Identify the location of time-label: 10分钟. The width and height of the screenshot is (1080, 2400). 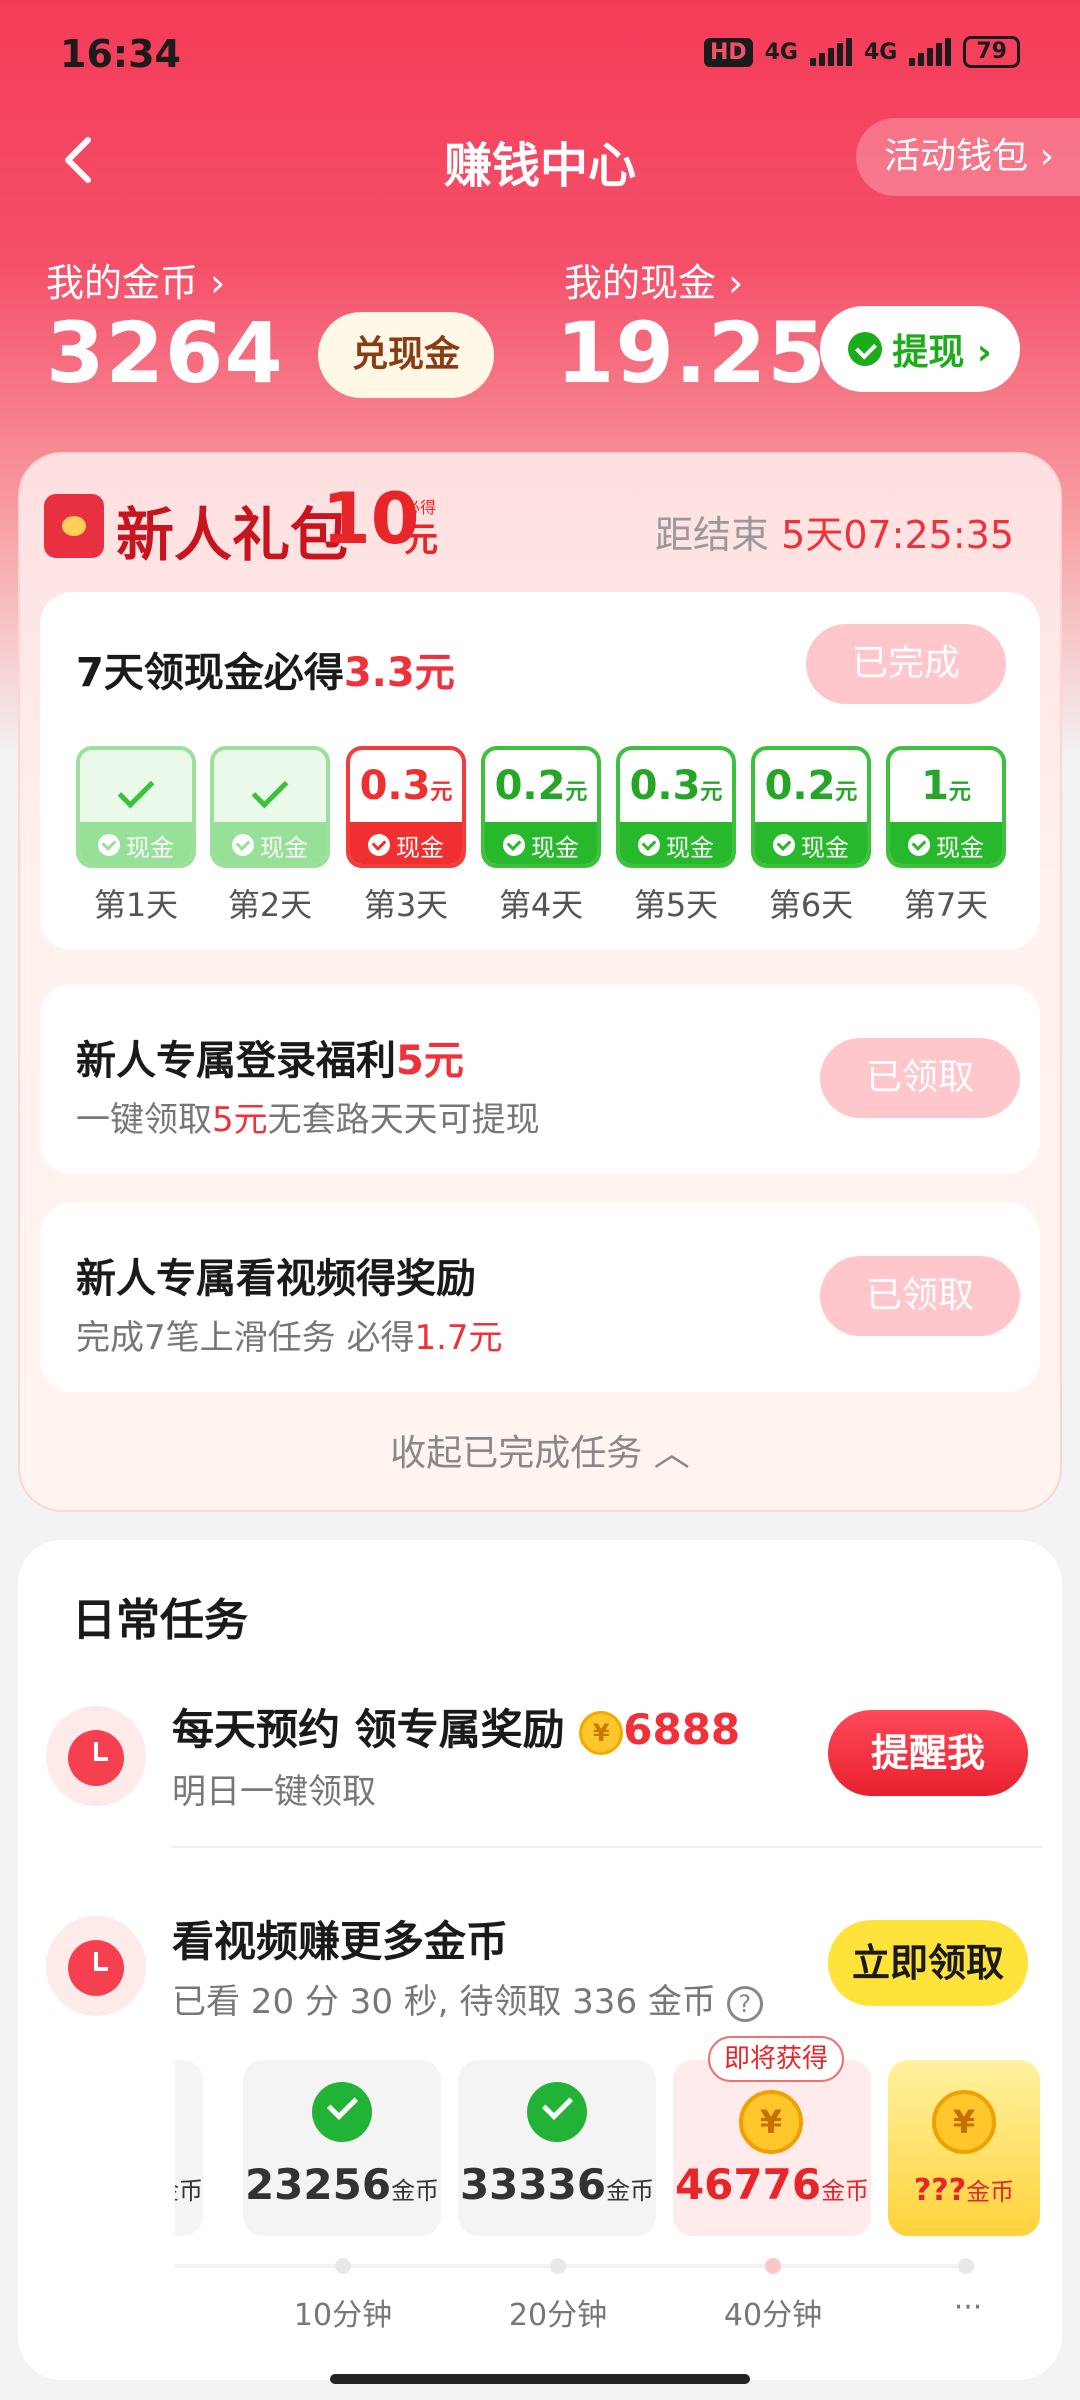
(343, 2315).